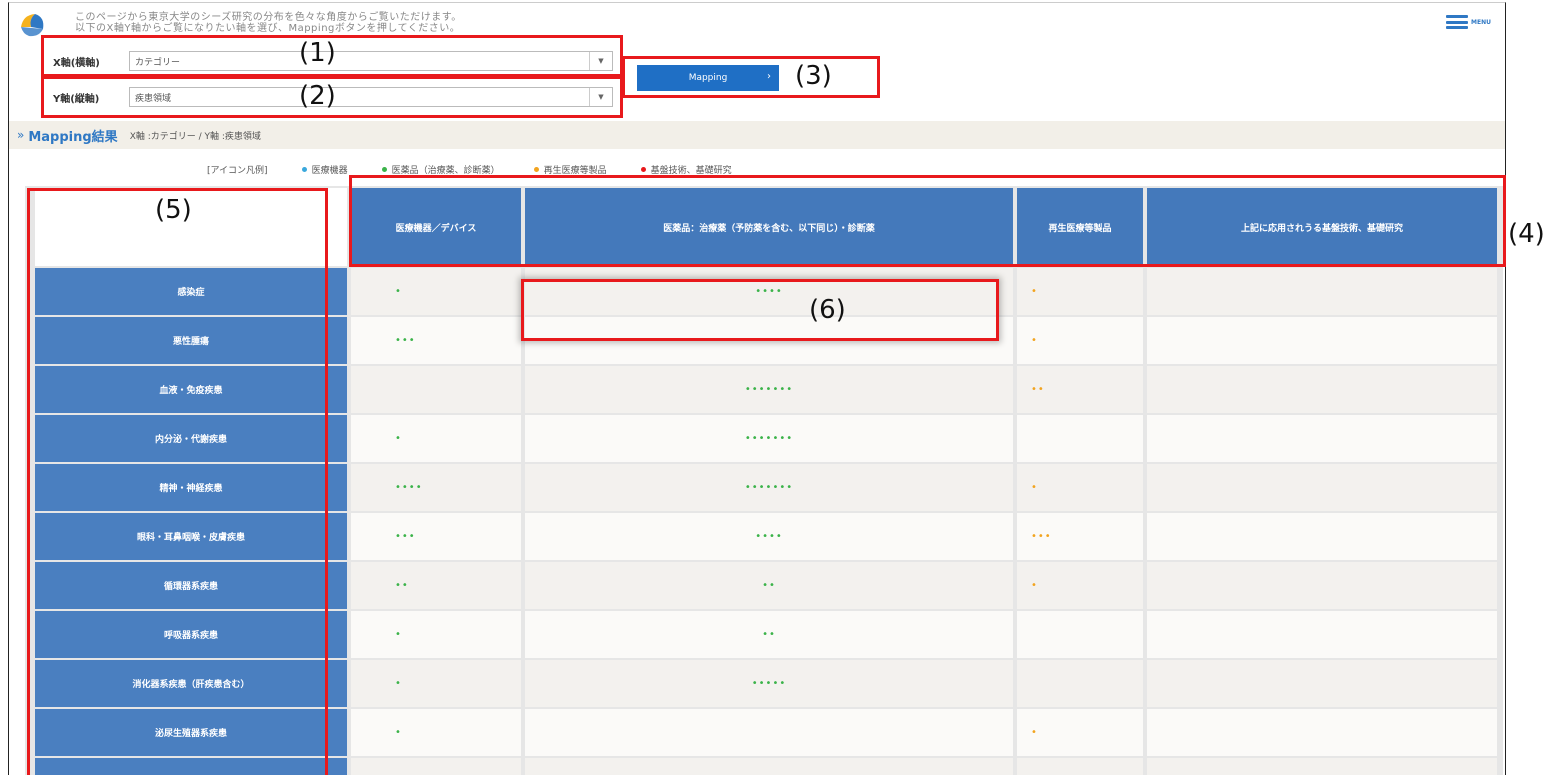 The height and width of the screenshot is (776, 1568). What do you see at coordinates (21, 135) in the screenshot?
I see `double-chevron-icon: »` at bounding box center [21, 135].